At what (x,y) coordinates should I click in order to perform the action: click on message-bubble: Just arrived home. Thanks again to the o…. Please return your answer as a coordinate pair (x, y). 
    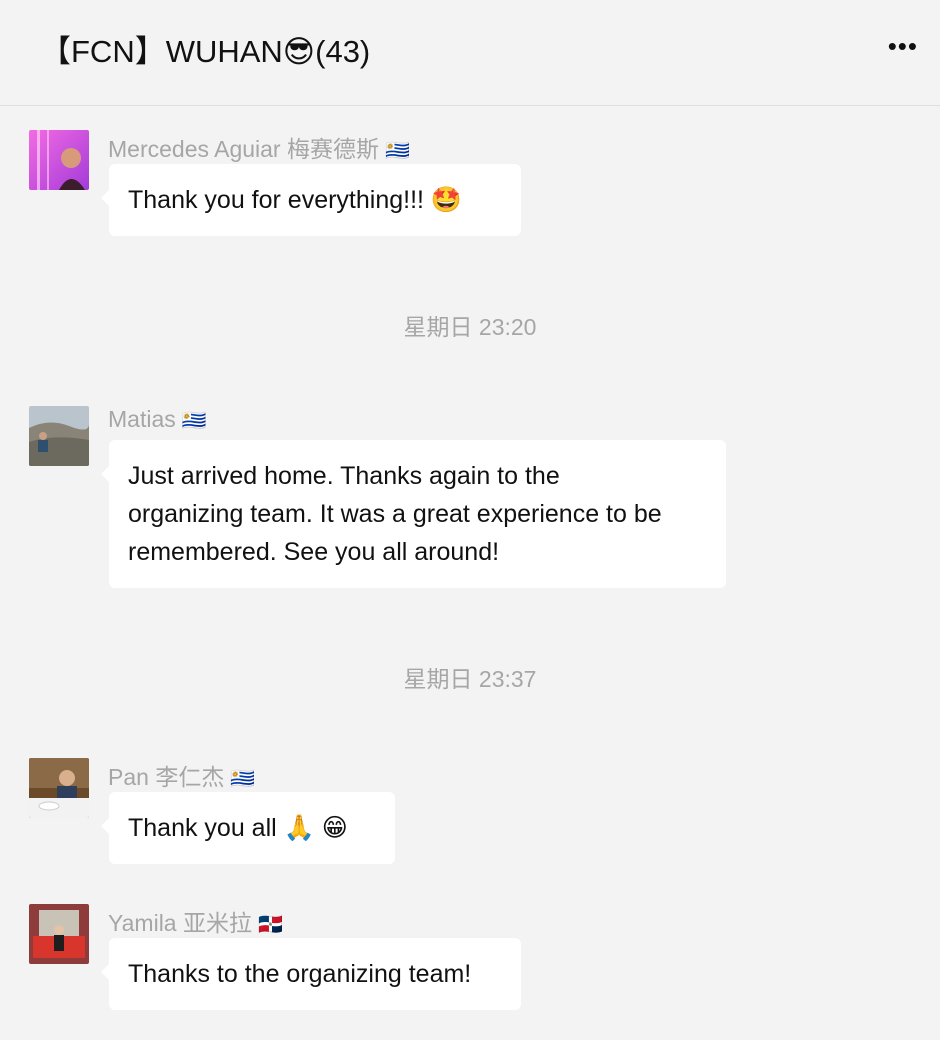
    Looking at the image, I should click on (413, 514).